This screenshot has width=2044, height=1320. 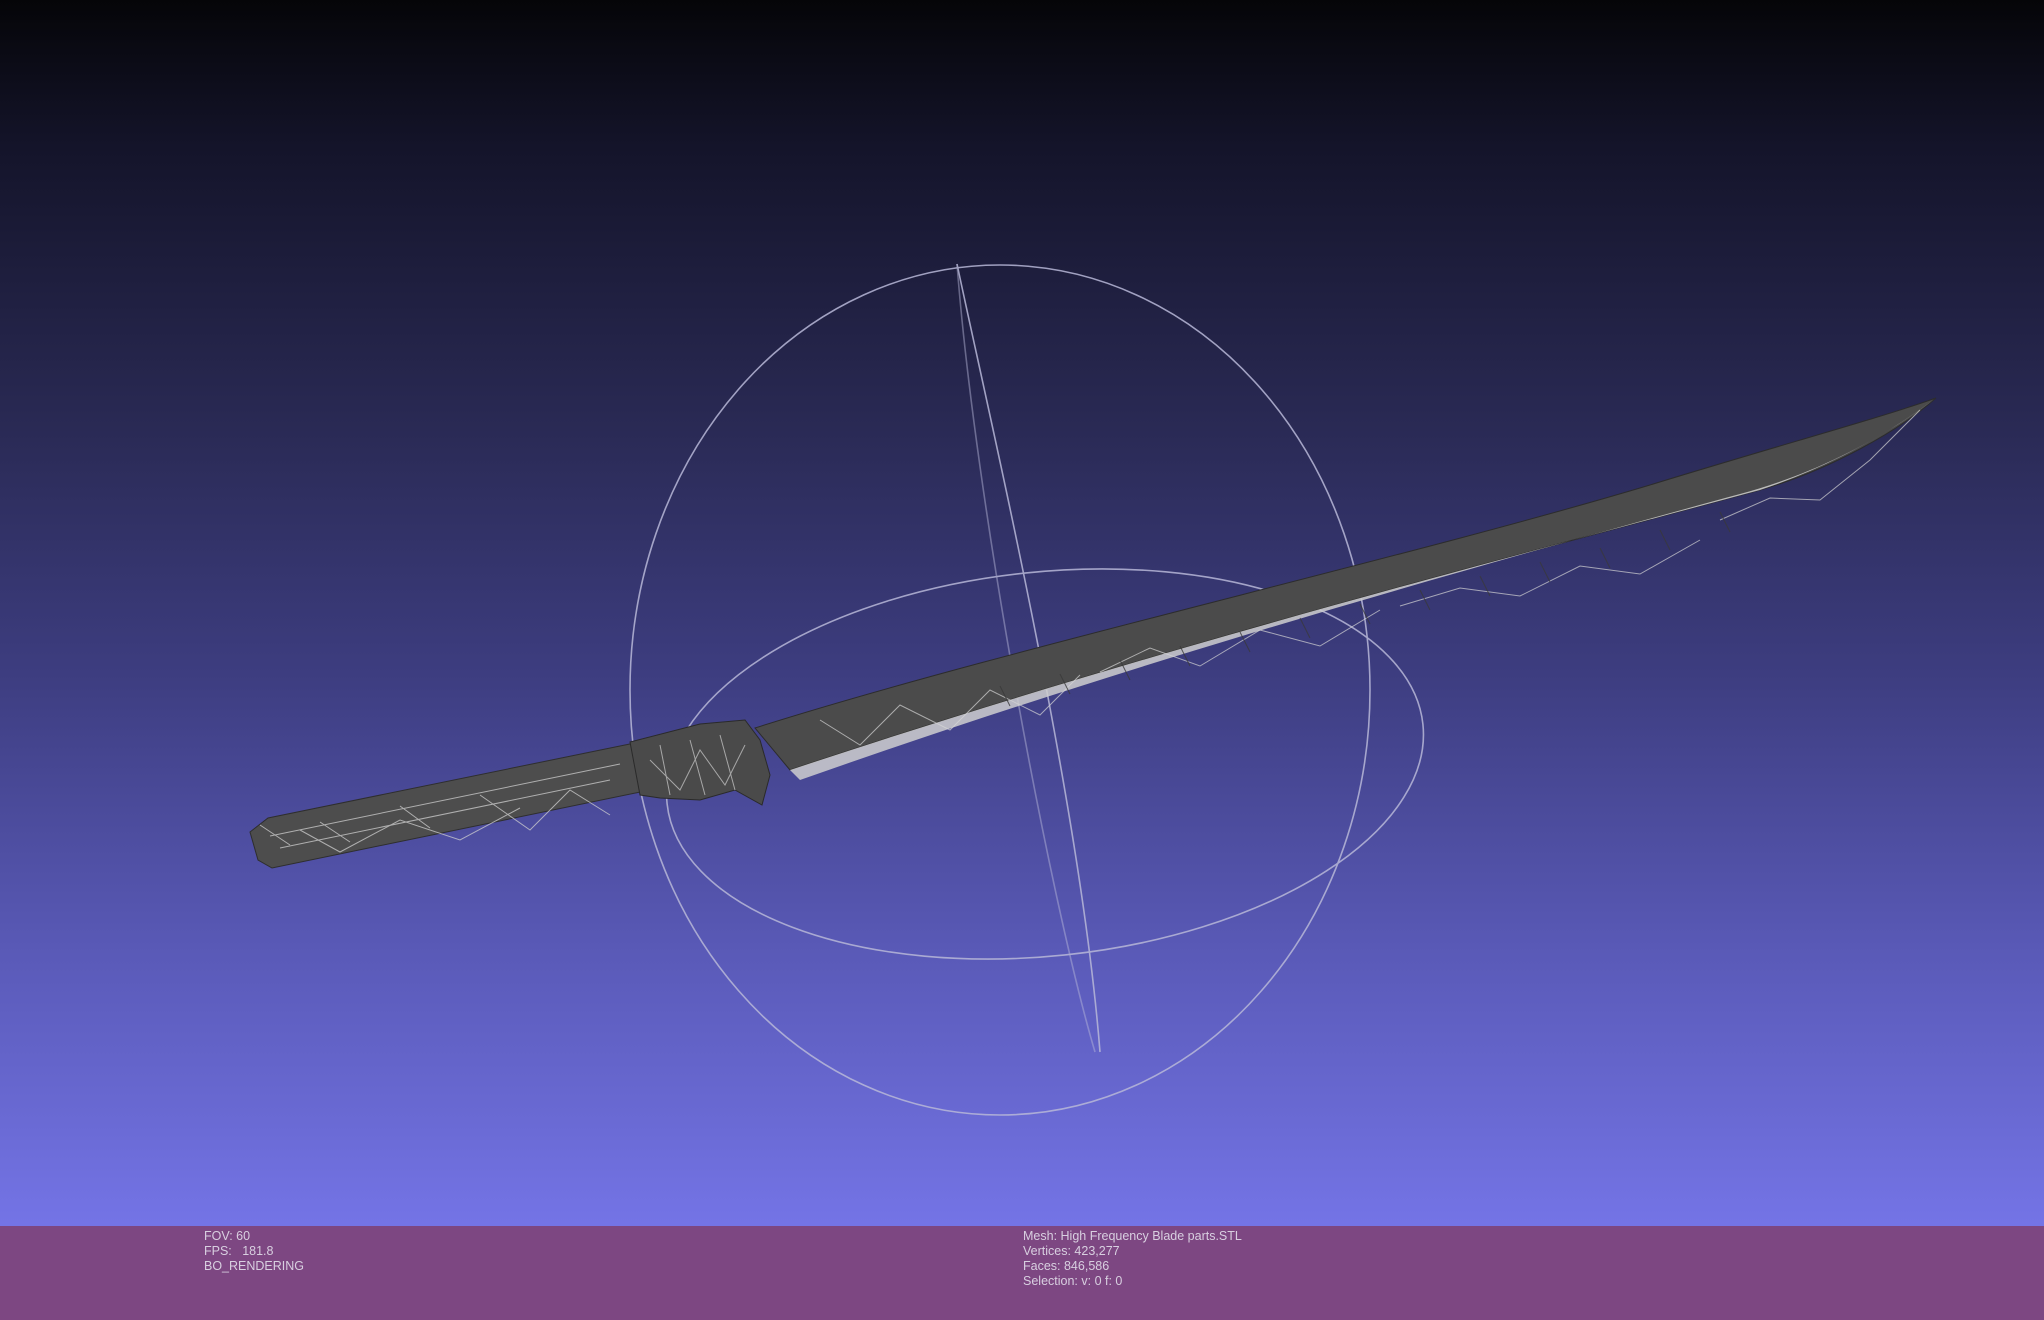 What do you see at coordinates (450, 805) in the screenshot?
I see `sword-handle` at bounding box center [450, 805].